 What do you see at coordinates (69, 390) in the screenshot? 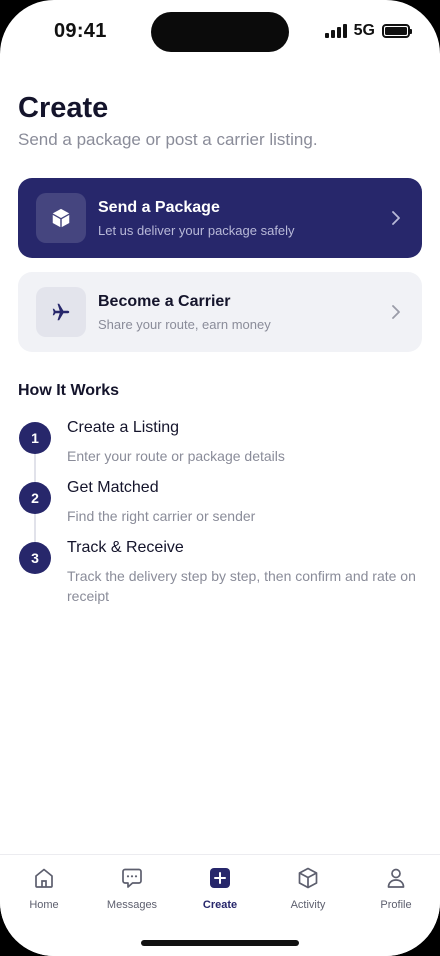
I see `how-it-works-title: How It Works` at bounding box center [69, 390].